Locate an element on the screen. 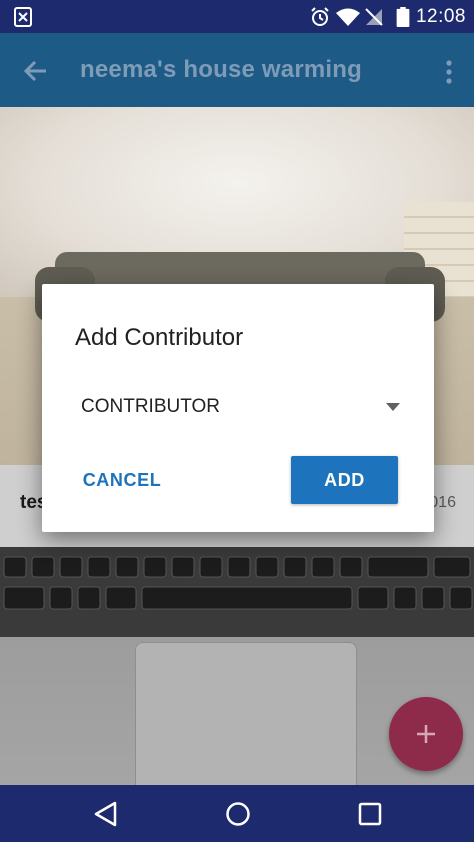  dialog-title: Add Contributor is located at coordinates (159, 337).